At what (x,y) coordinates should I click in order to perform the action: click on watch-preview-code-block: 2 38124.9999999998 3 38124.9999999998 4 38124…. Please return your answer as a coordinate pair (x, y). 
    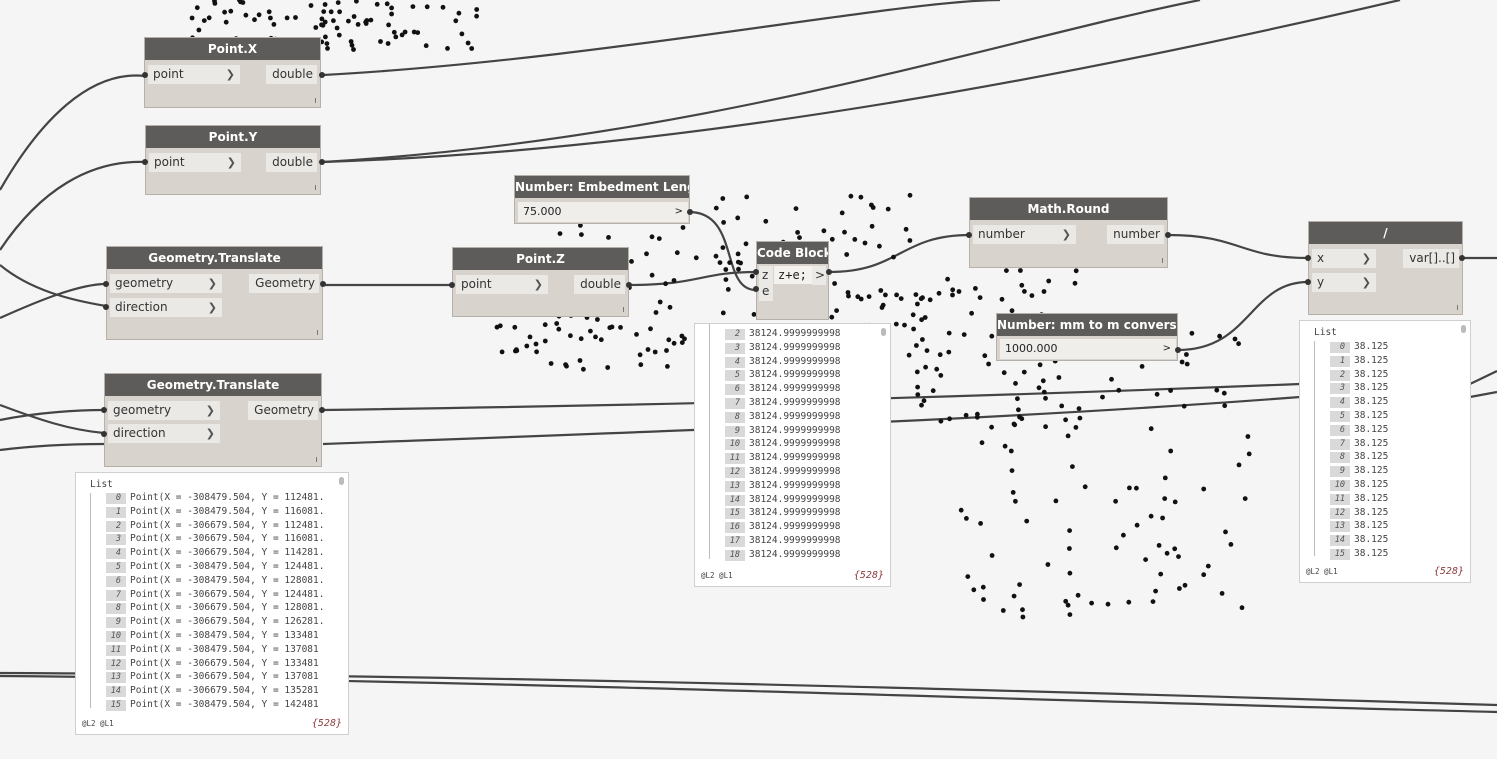
    Looking at the image, I should click on (792, 455).